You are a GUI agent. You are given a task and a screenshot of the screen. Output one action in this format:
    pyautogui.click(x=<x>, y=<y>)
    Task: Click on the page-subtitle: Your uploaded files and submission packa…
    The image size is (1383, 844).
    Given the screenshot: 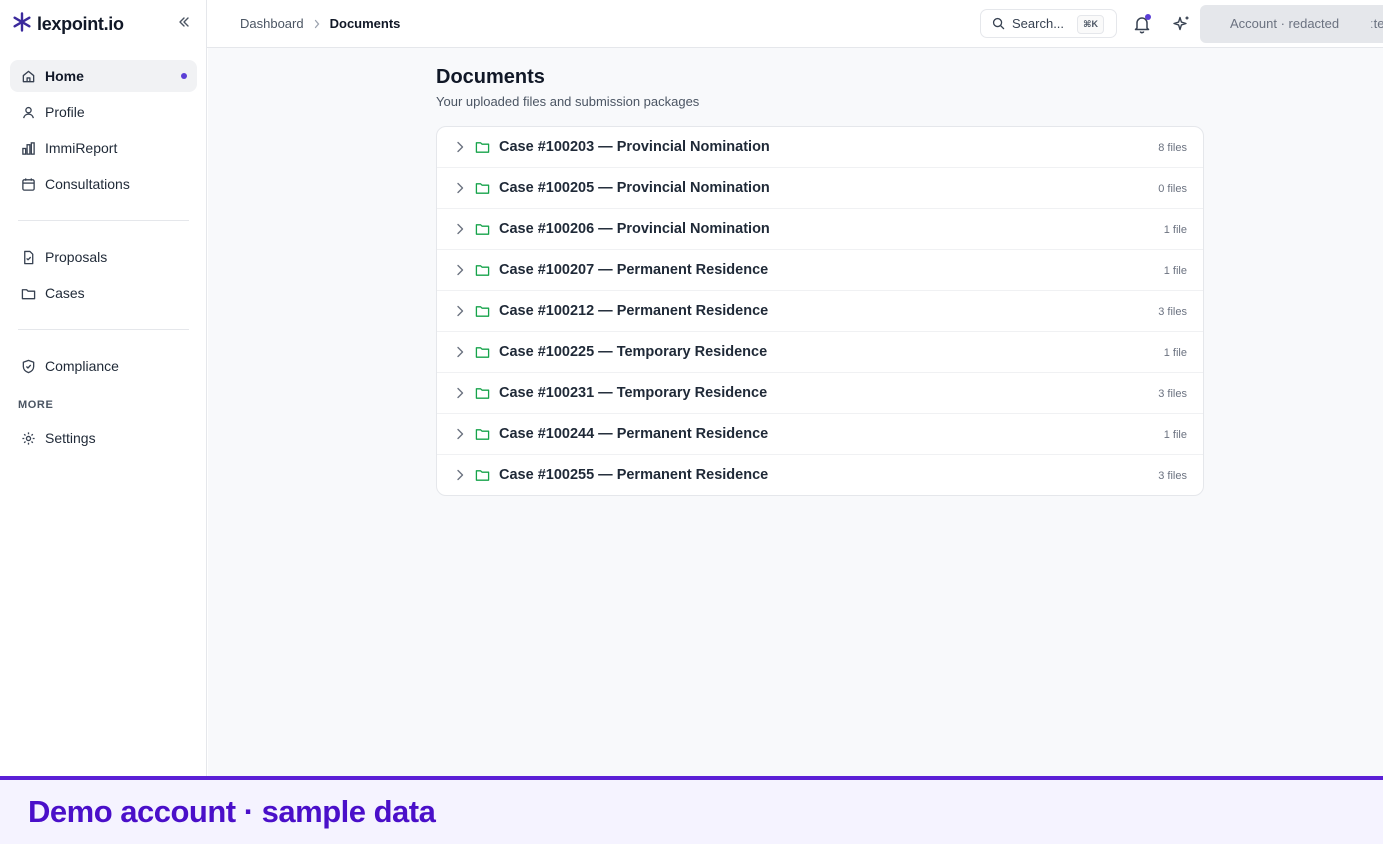 What is the action you would take?
    pyautogui.click(x=568, y=101)
    